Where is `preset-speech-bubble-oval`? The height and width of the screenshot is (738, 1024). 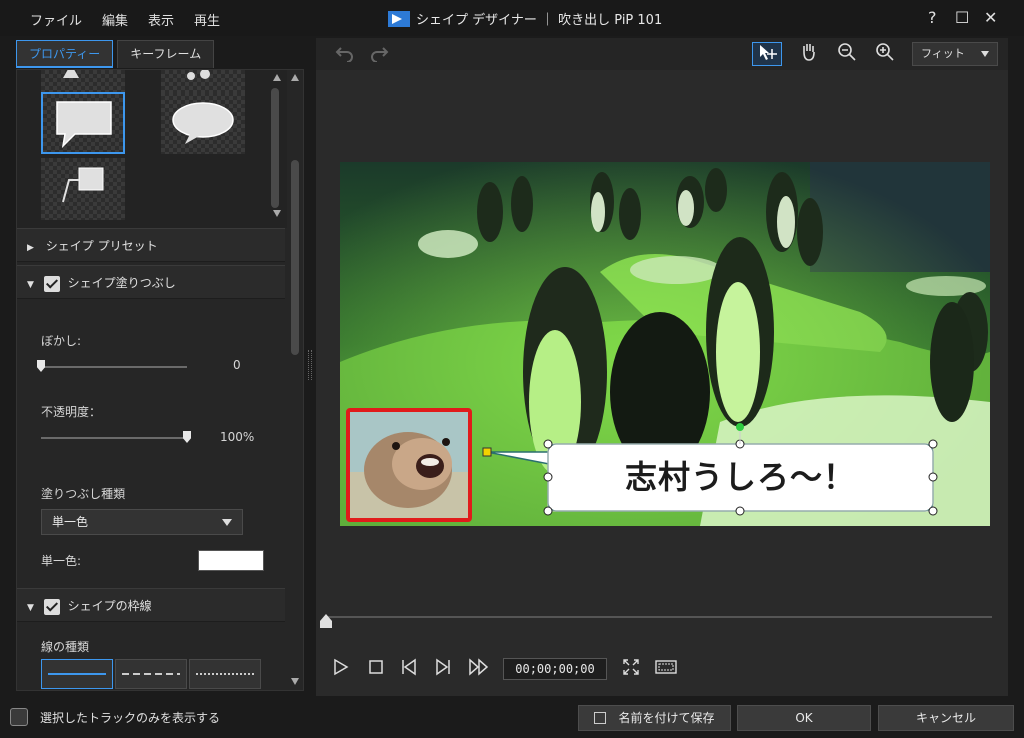
preset-speech-bubble-oval is located at coordinates (203, 123).